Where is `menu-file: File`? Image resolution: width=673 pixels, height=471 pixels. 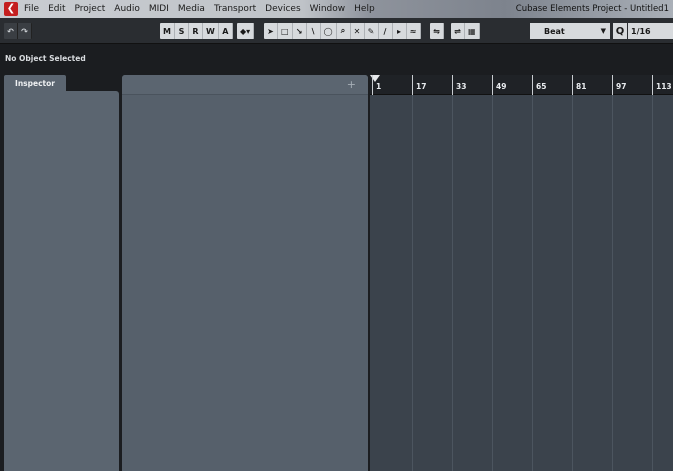 menu-file: File is located at coordinates (31, 9).